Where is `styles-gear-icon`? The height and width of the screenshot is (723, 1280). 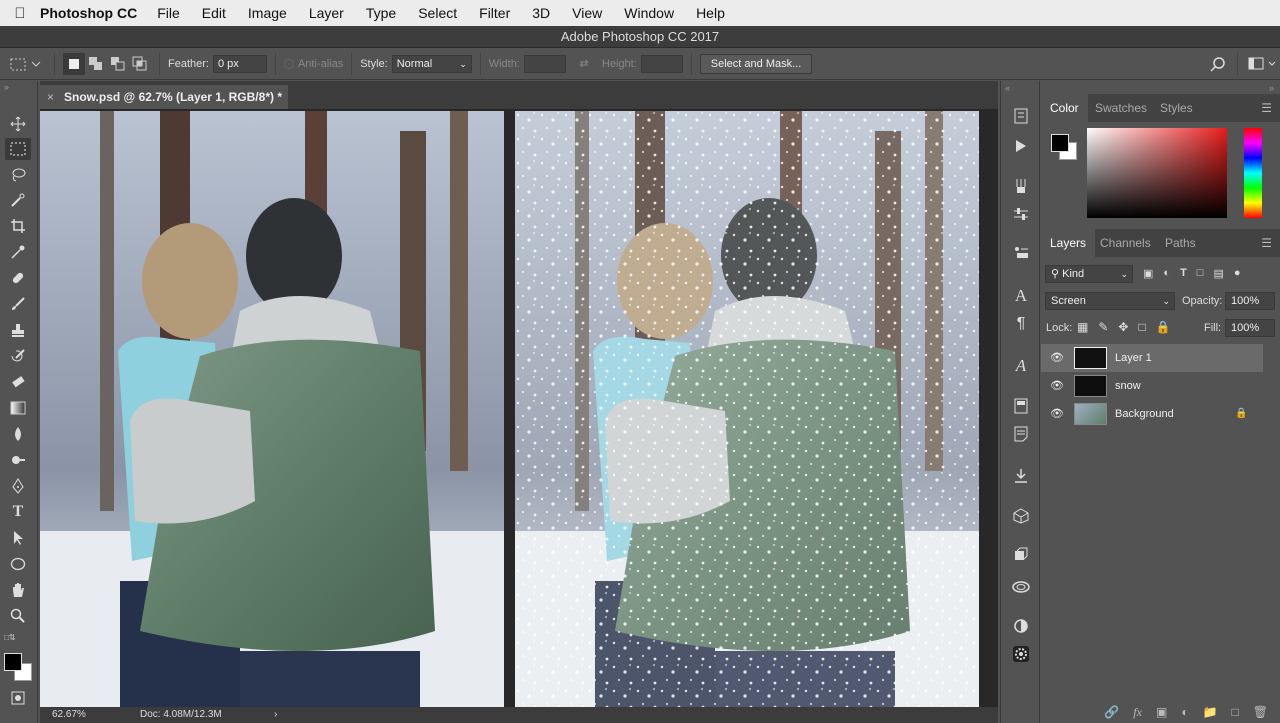
styles-gear-icon is located at coordinates (1021, 654).